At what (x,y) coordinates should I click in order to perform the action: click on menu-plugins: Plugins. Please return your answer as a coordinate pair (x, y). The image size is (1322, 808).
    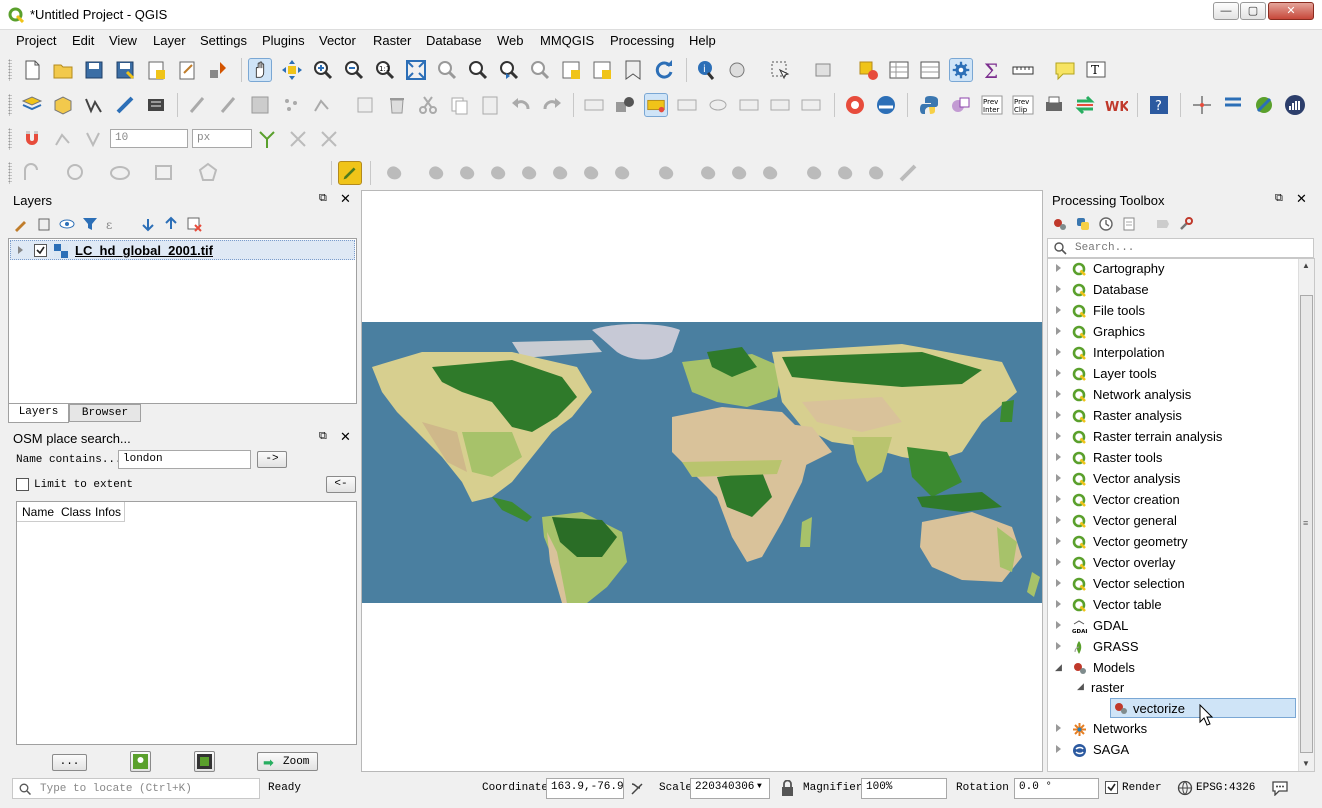
    Looking at the image, I should click on (283, 40).